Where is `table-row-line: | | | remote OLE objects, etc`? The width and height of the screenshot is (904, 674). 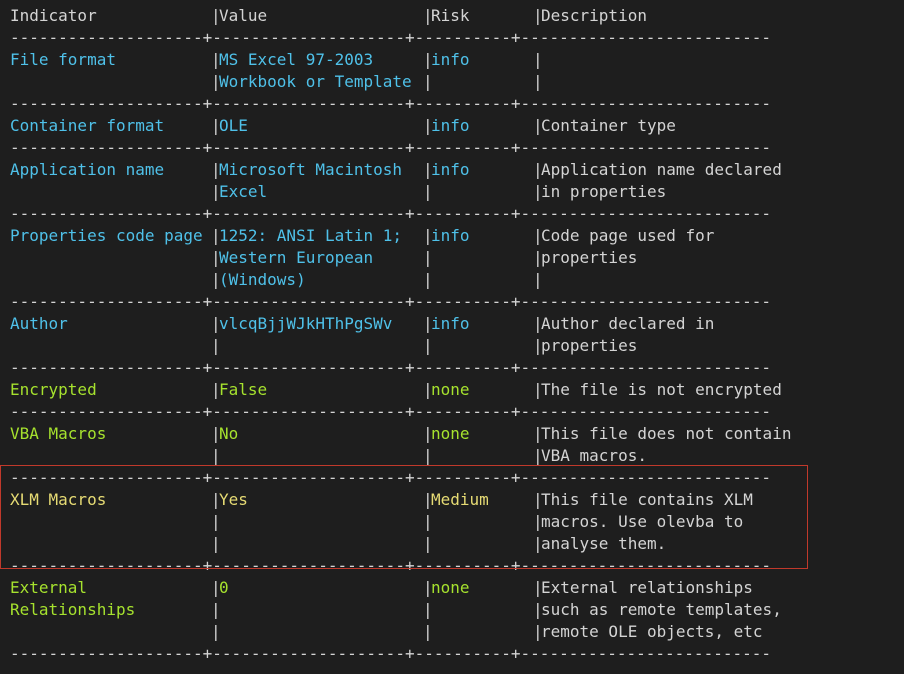
table-row-line: | | | remote OLE objects, etc is located at coordinates (455, 632).